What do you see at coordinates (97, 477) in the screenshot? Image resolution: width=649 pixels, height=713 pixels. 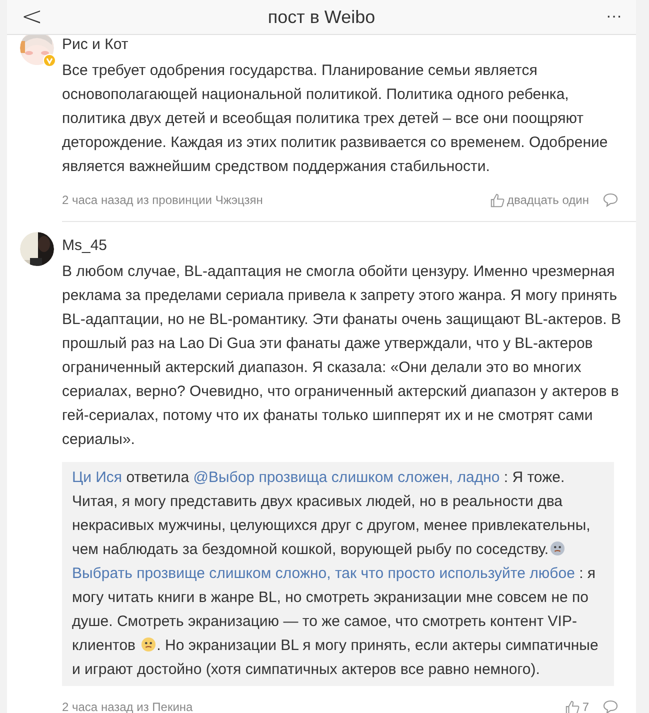 I see `user-link: Ци Ися` at bounding box center [97, 477].